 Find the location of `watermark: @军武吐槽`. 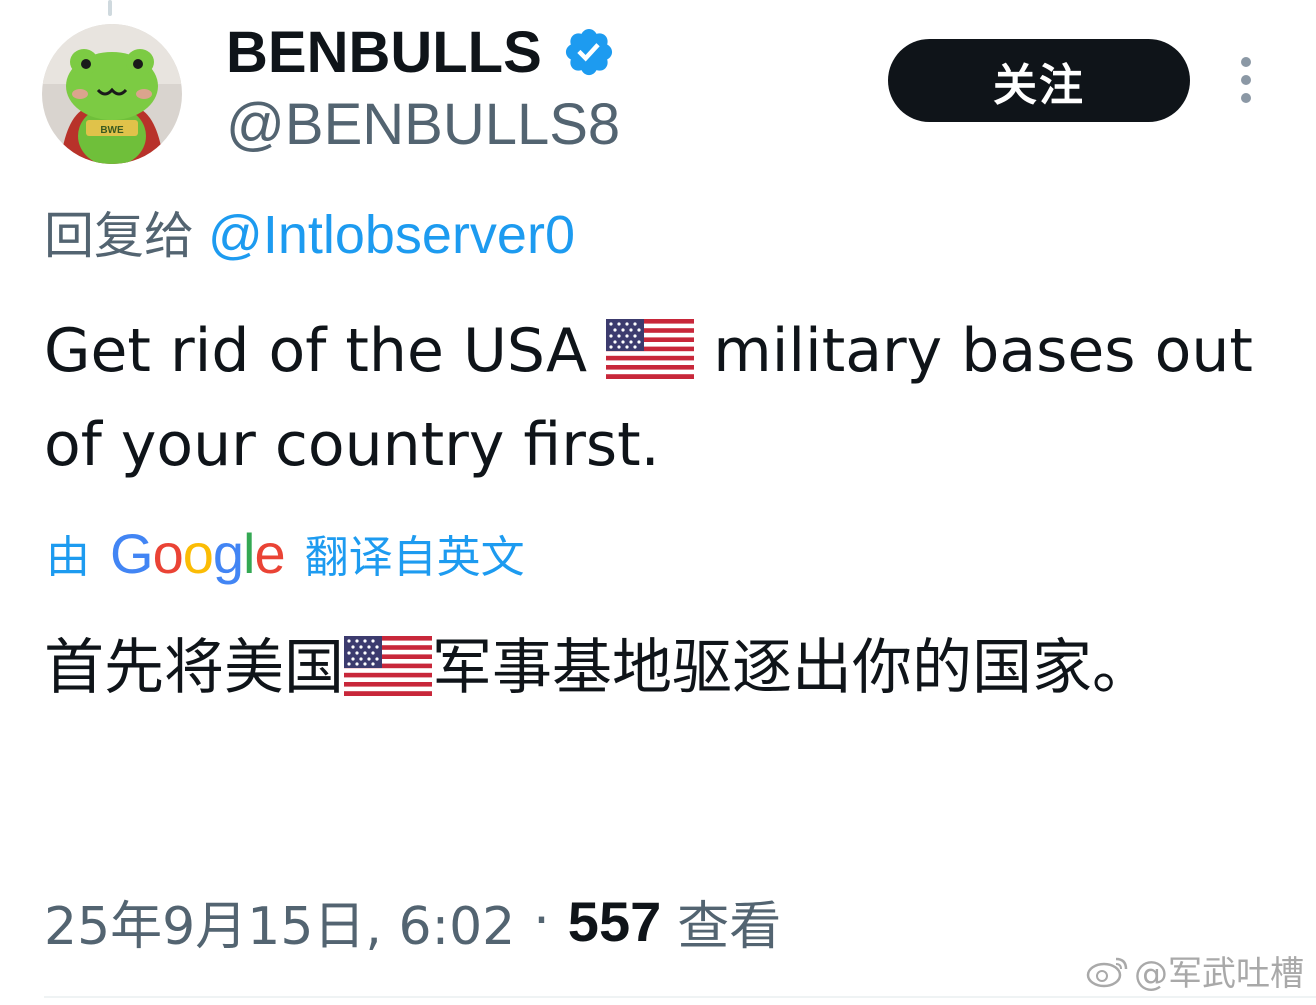

watermark: @军武吐槽 is located at coordinates (1195, 970).